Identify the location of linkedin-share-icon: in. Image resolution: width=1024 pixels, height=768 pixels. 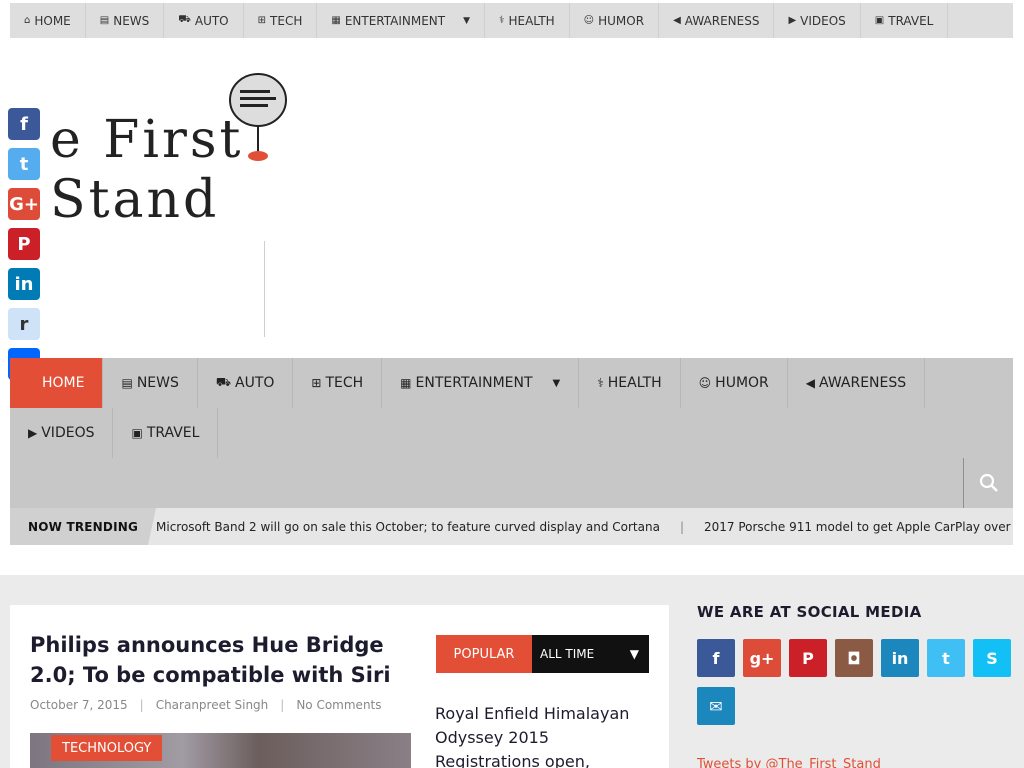
(24, 284).